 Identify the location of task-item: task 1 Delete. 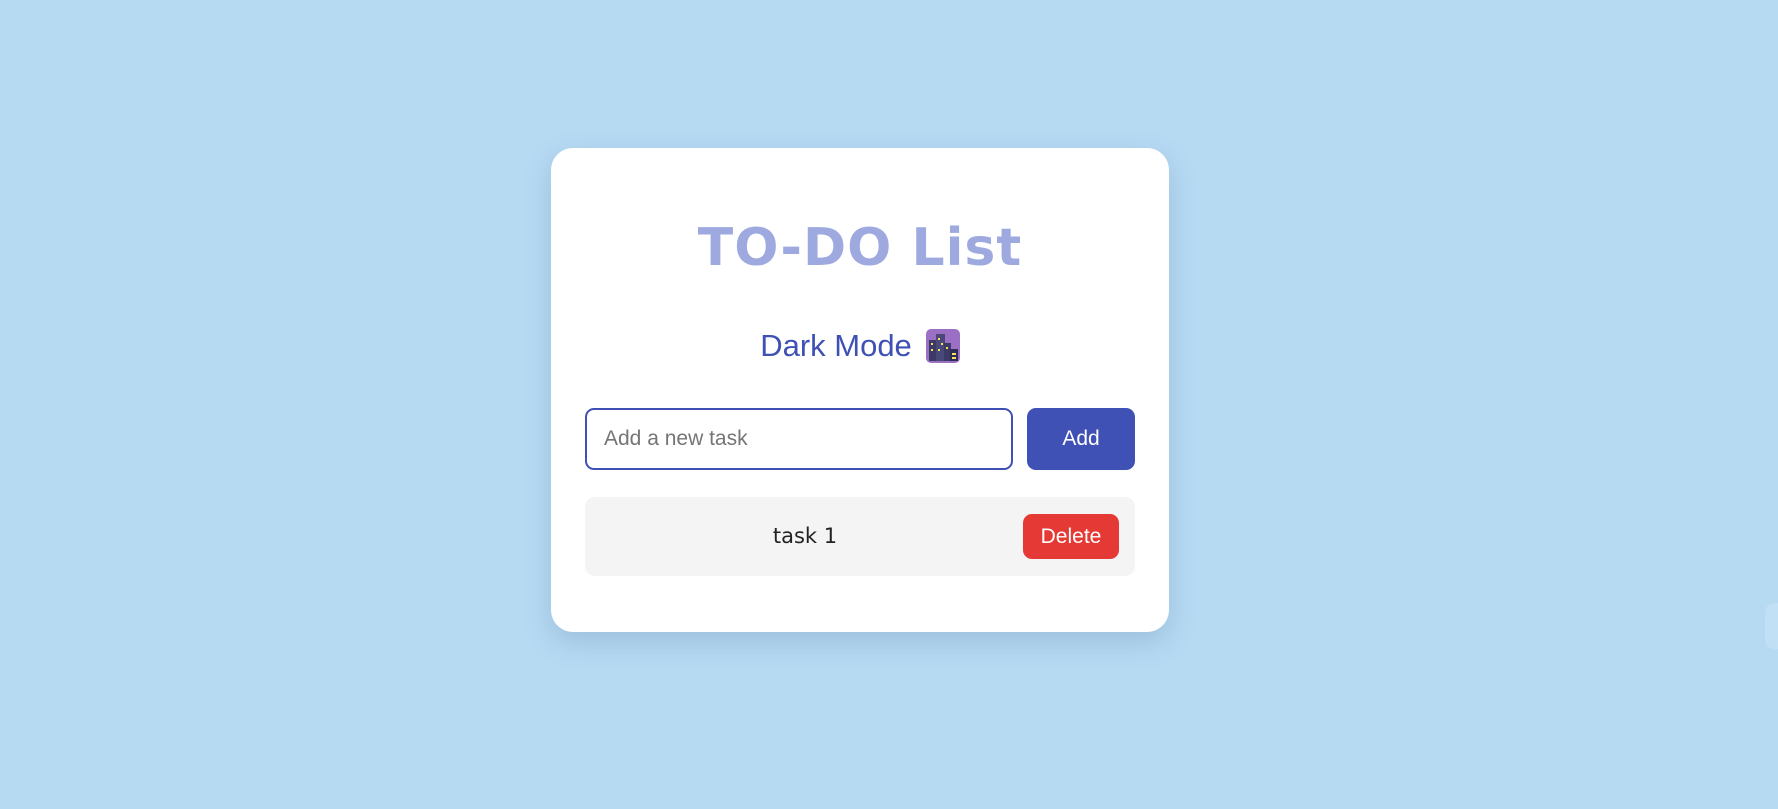
(860, 536).